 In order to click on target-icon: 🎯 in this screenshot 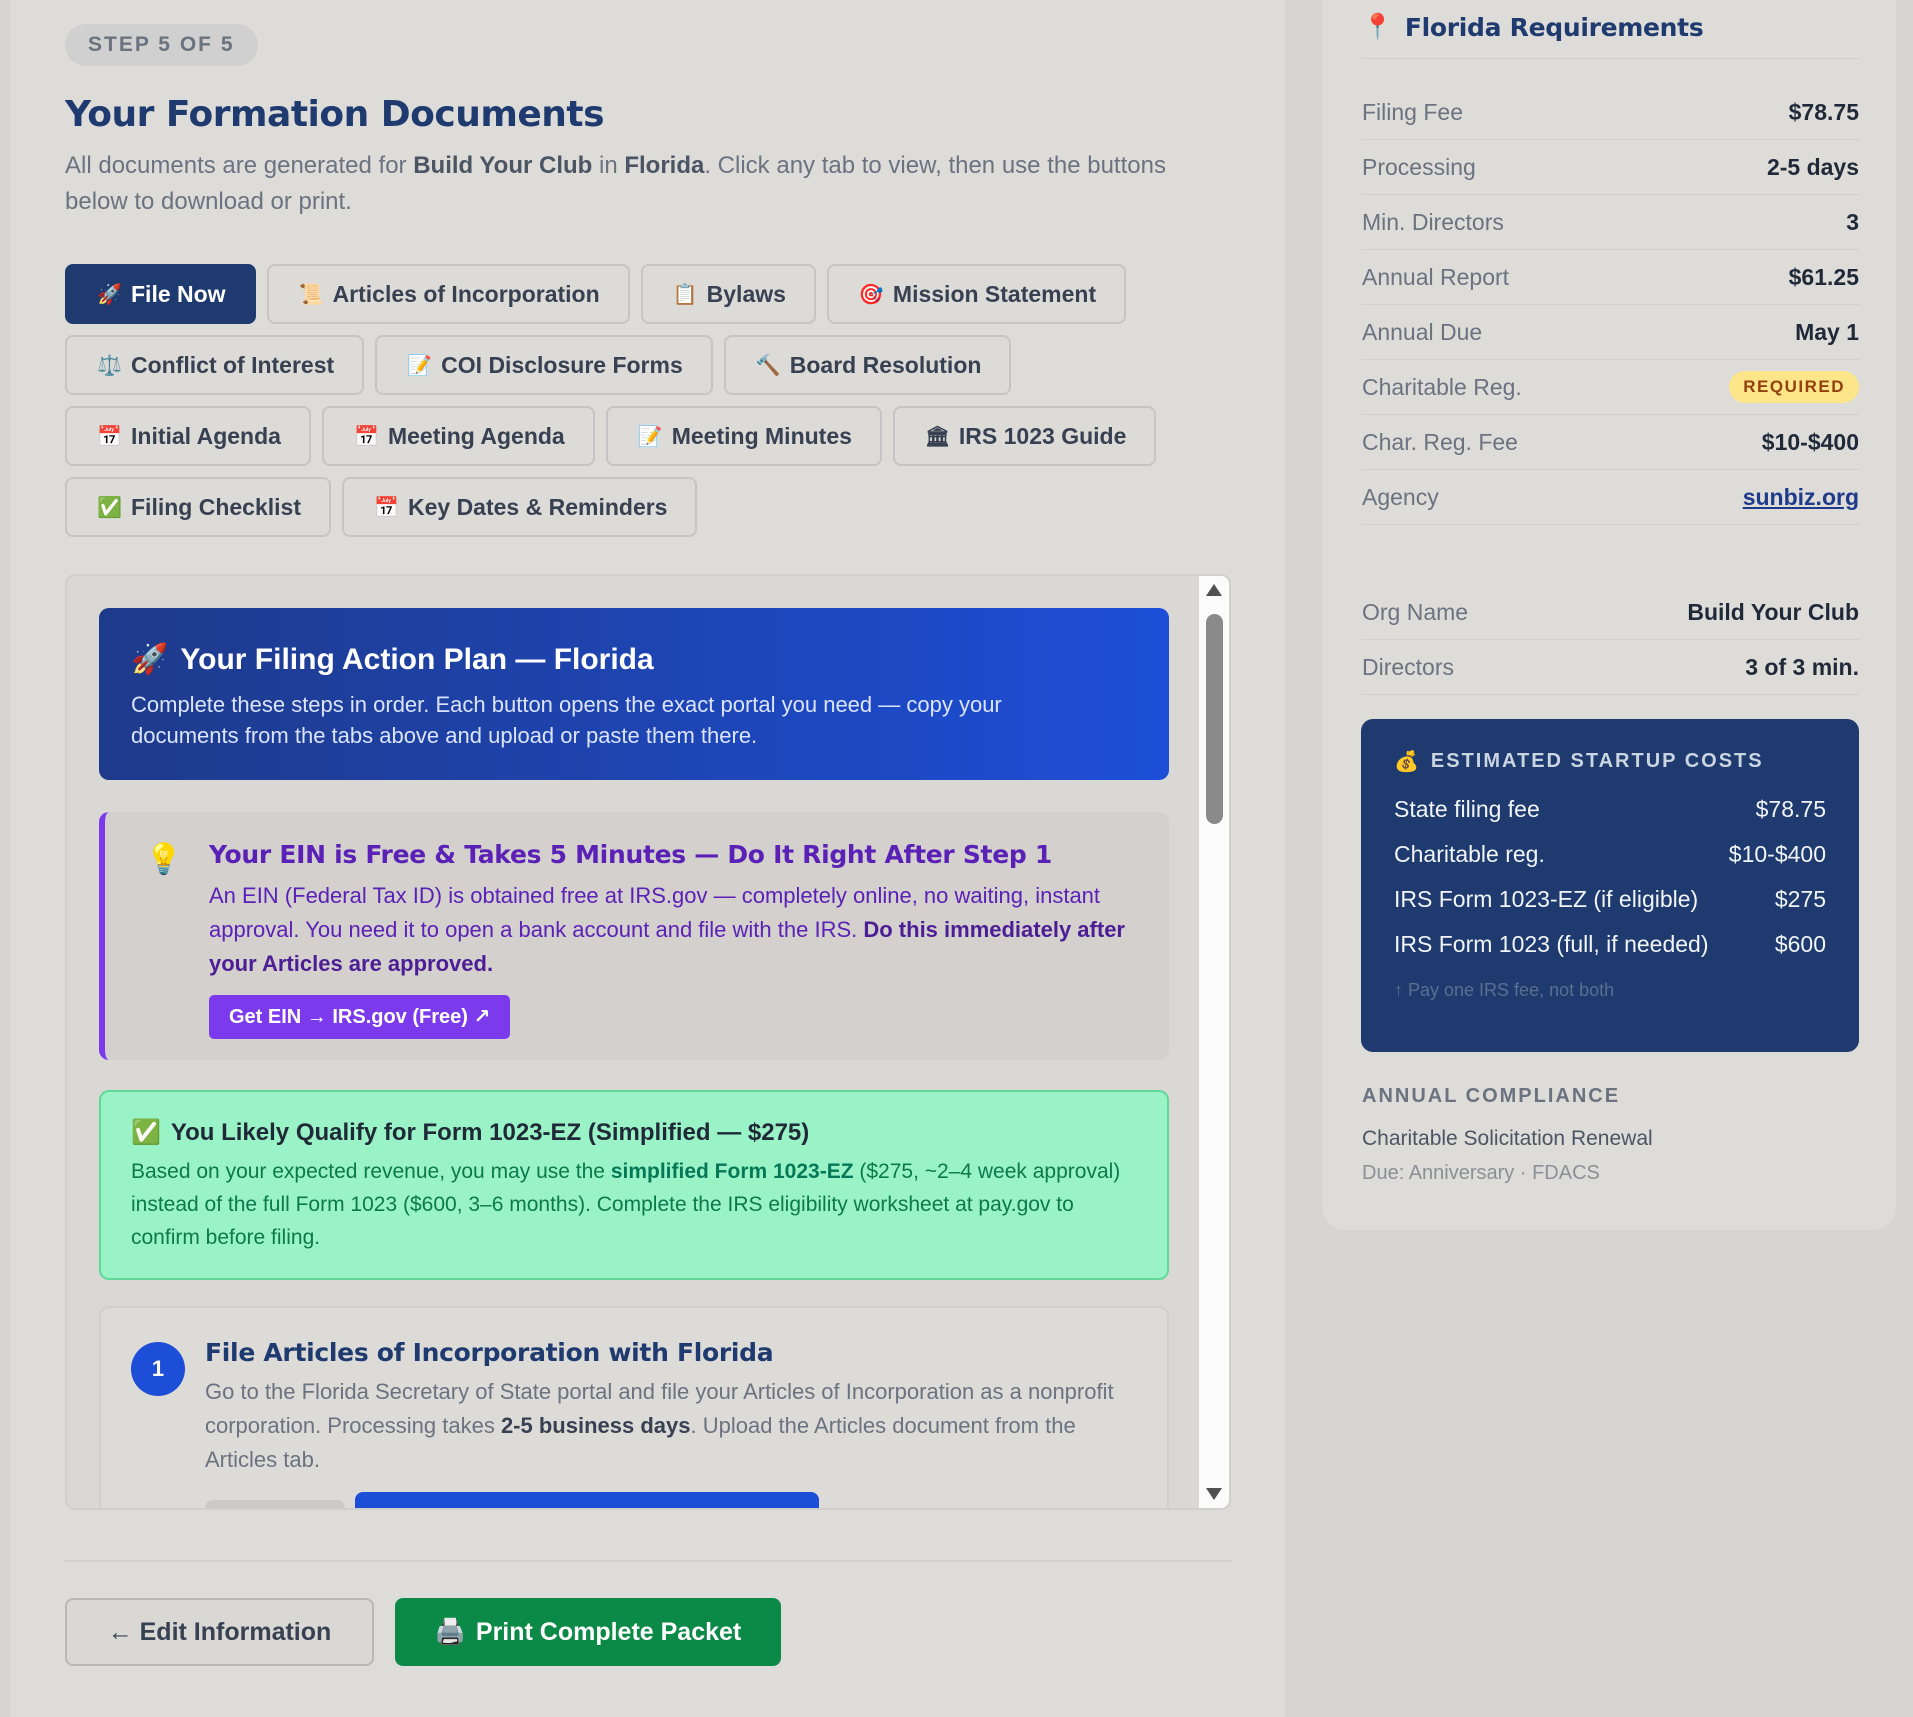, I will do `click(871, 294)`.